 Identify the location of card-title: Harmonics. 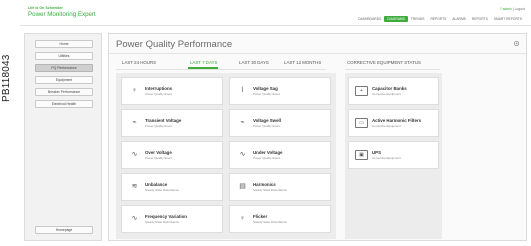
(264, 184).